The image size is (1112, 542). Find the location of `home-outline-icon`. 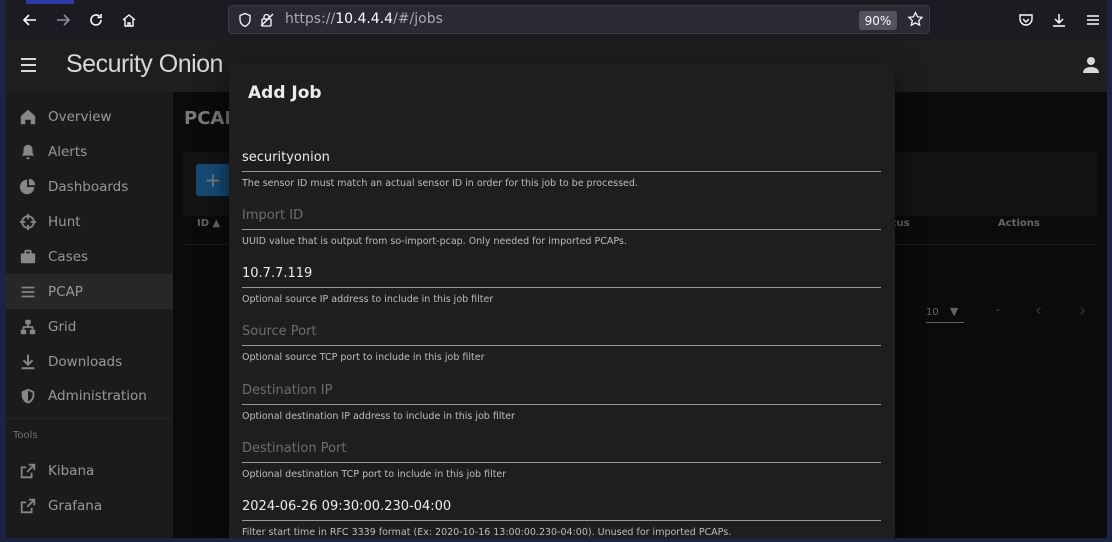

home-outline-icon is located at coordinates (129, 20).